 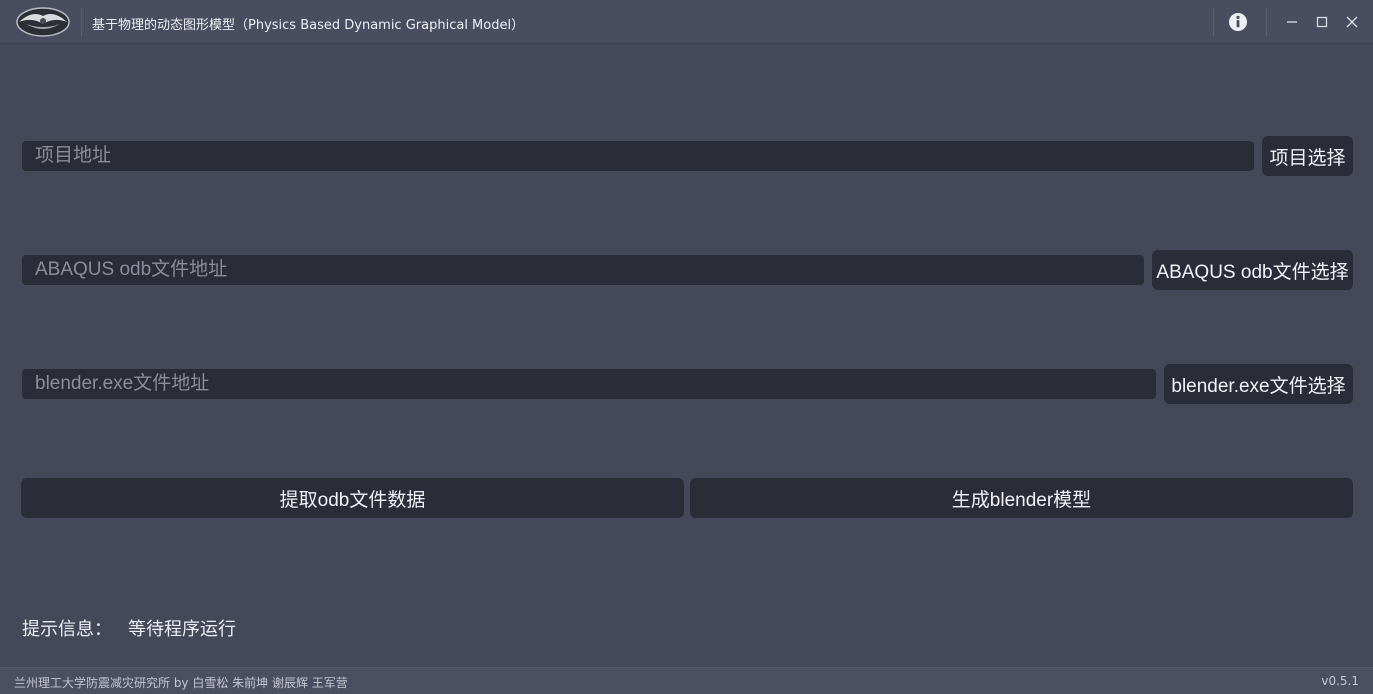 What do you see at coordinates (1238, 22) in the screenshot?
I see `info-icon` at bounding box center [1238, 22].